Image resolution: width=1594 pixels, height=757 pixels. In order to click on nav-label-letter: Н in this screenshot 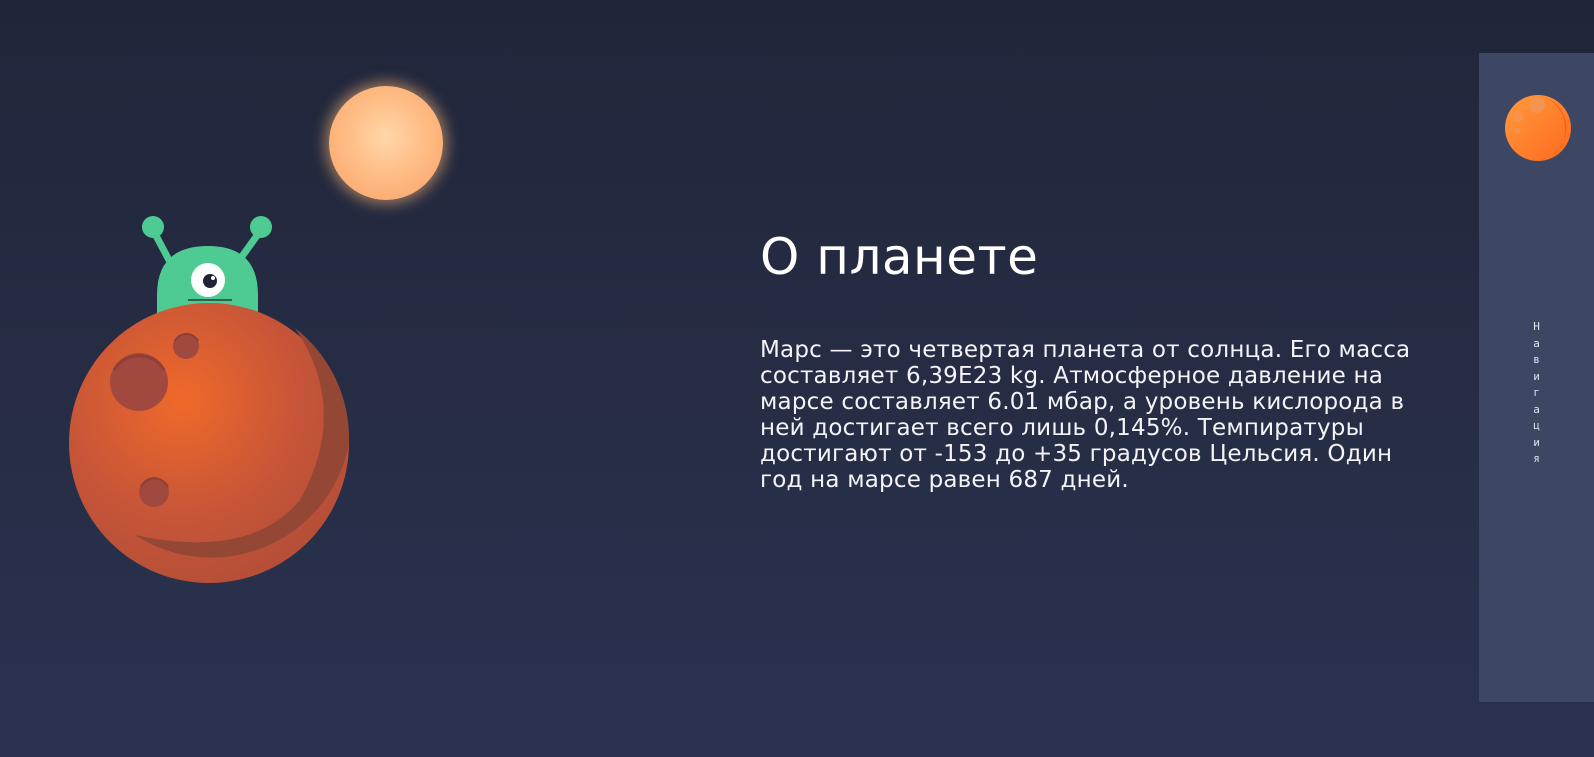, I will do `click(1536, 326)`.